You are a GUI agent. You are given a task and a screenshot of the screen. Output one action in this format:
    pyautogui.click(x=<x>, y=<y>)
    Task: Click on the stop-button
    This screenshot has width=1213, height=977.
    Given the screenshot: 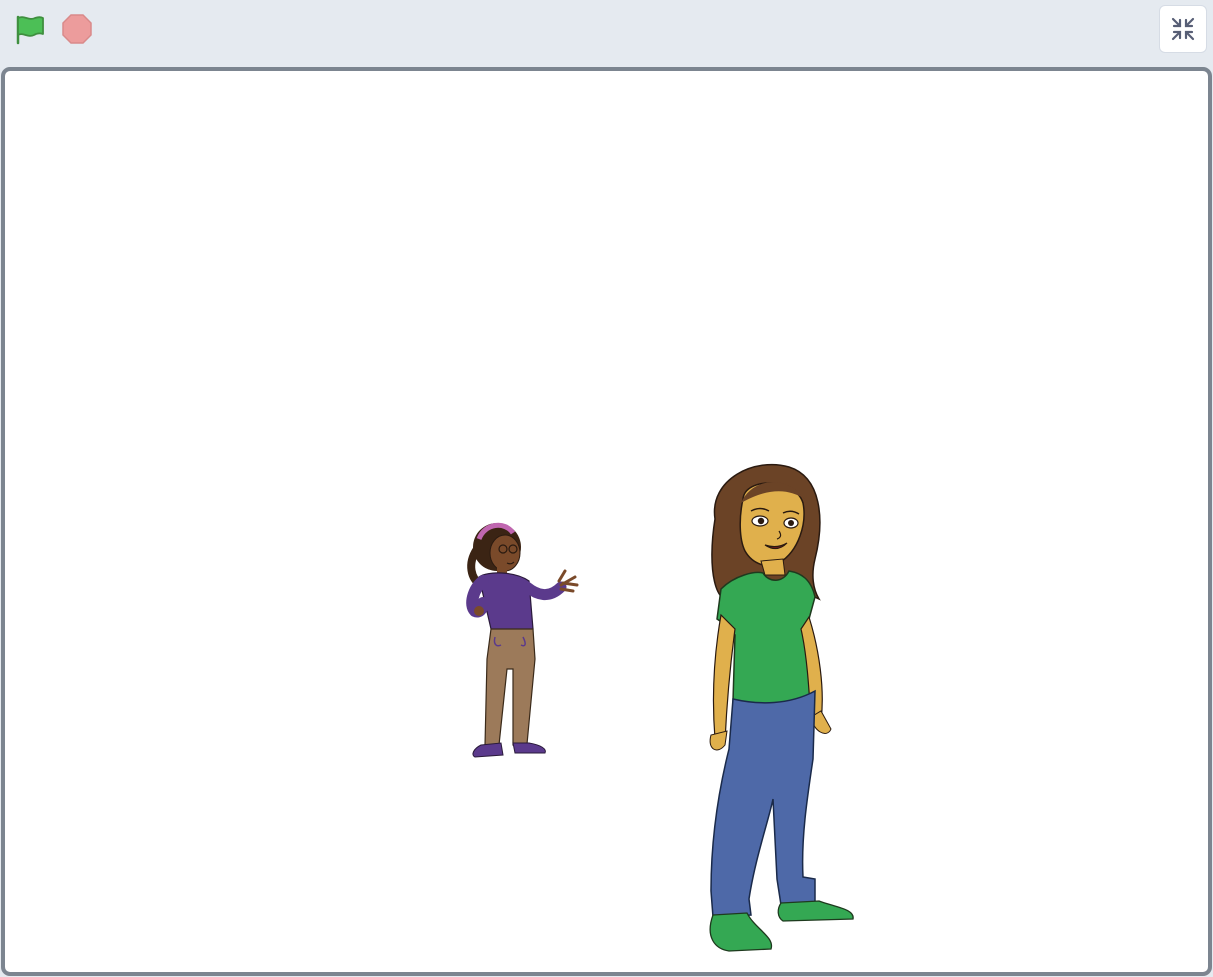 What is the action you would take?
    pyautogui.click(x=77, y=29)
    